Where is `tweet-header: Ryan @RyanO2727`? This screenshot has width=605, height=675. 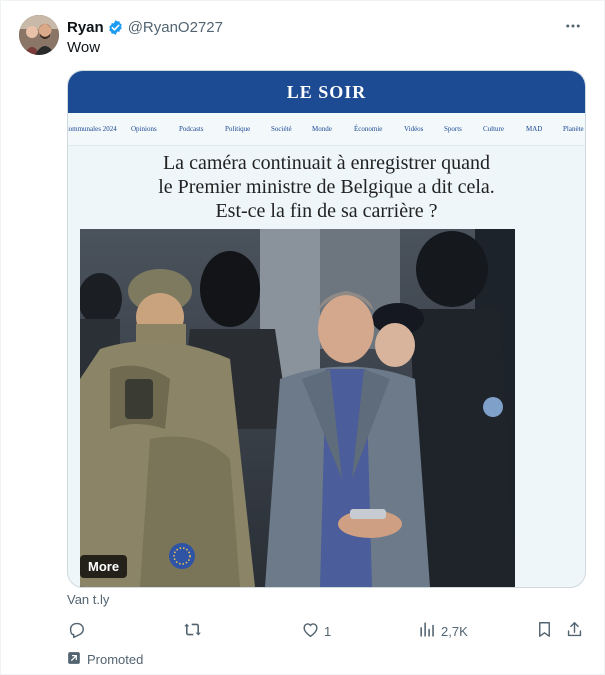
tweet-header: Ryan @RyanO2727 is located at coordinates (145, 27).